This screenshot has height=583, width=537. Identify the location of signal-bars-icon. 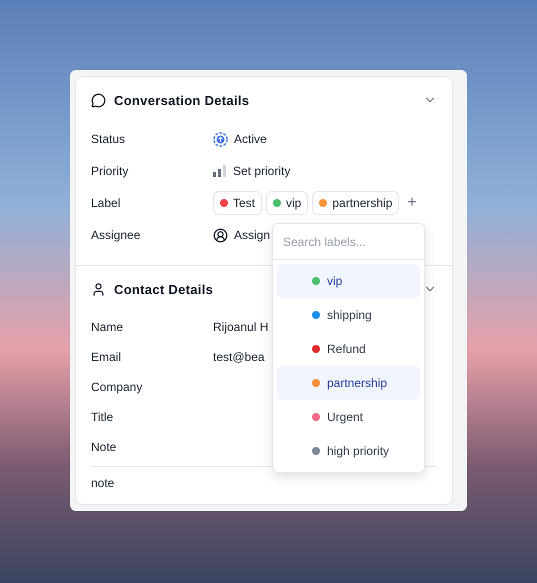
(220, 171).